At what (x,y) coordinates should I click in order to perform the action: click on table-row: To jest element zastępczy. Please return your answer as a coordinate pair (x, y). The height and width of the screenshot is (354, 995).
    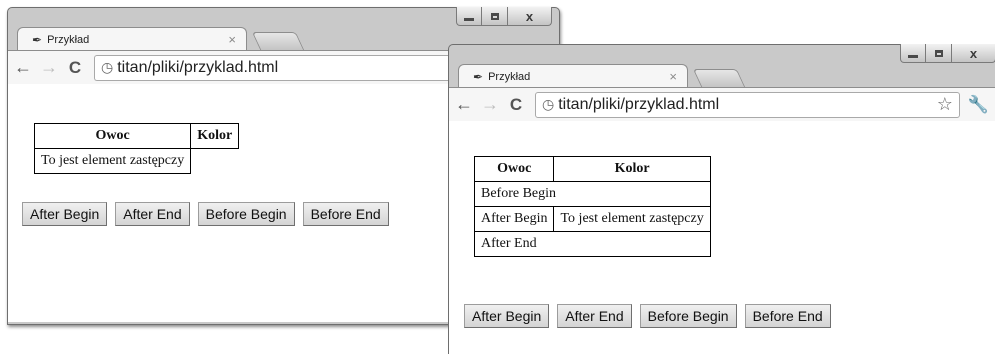
    Looking at the image, I should click on (136, 161).